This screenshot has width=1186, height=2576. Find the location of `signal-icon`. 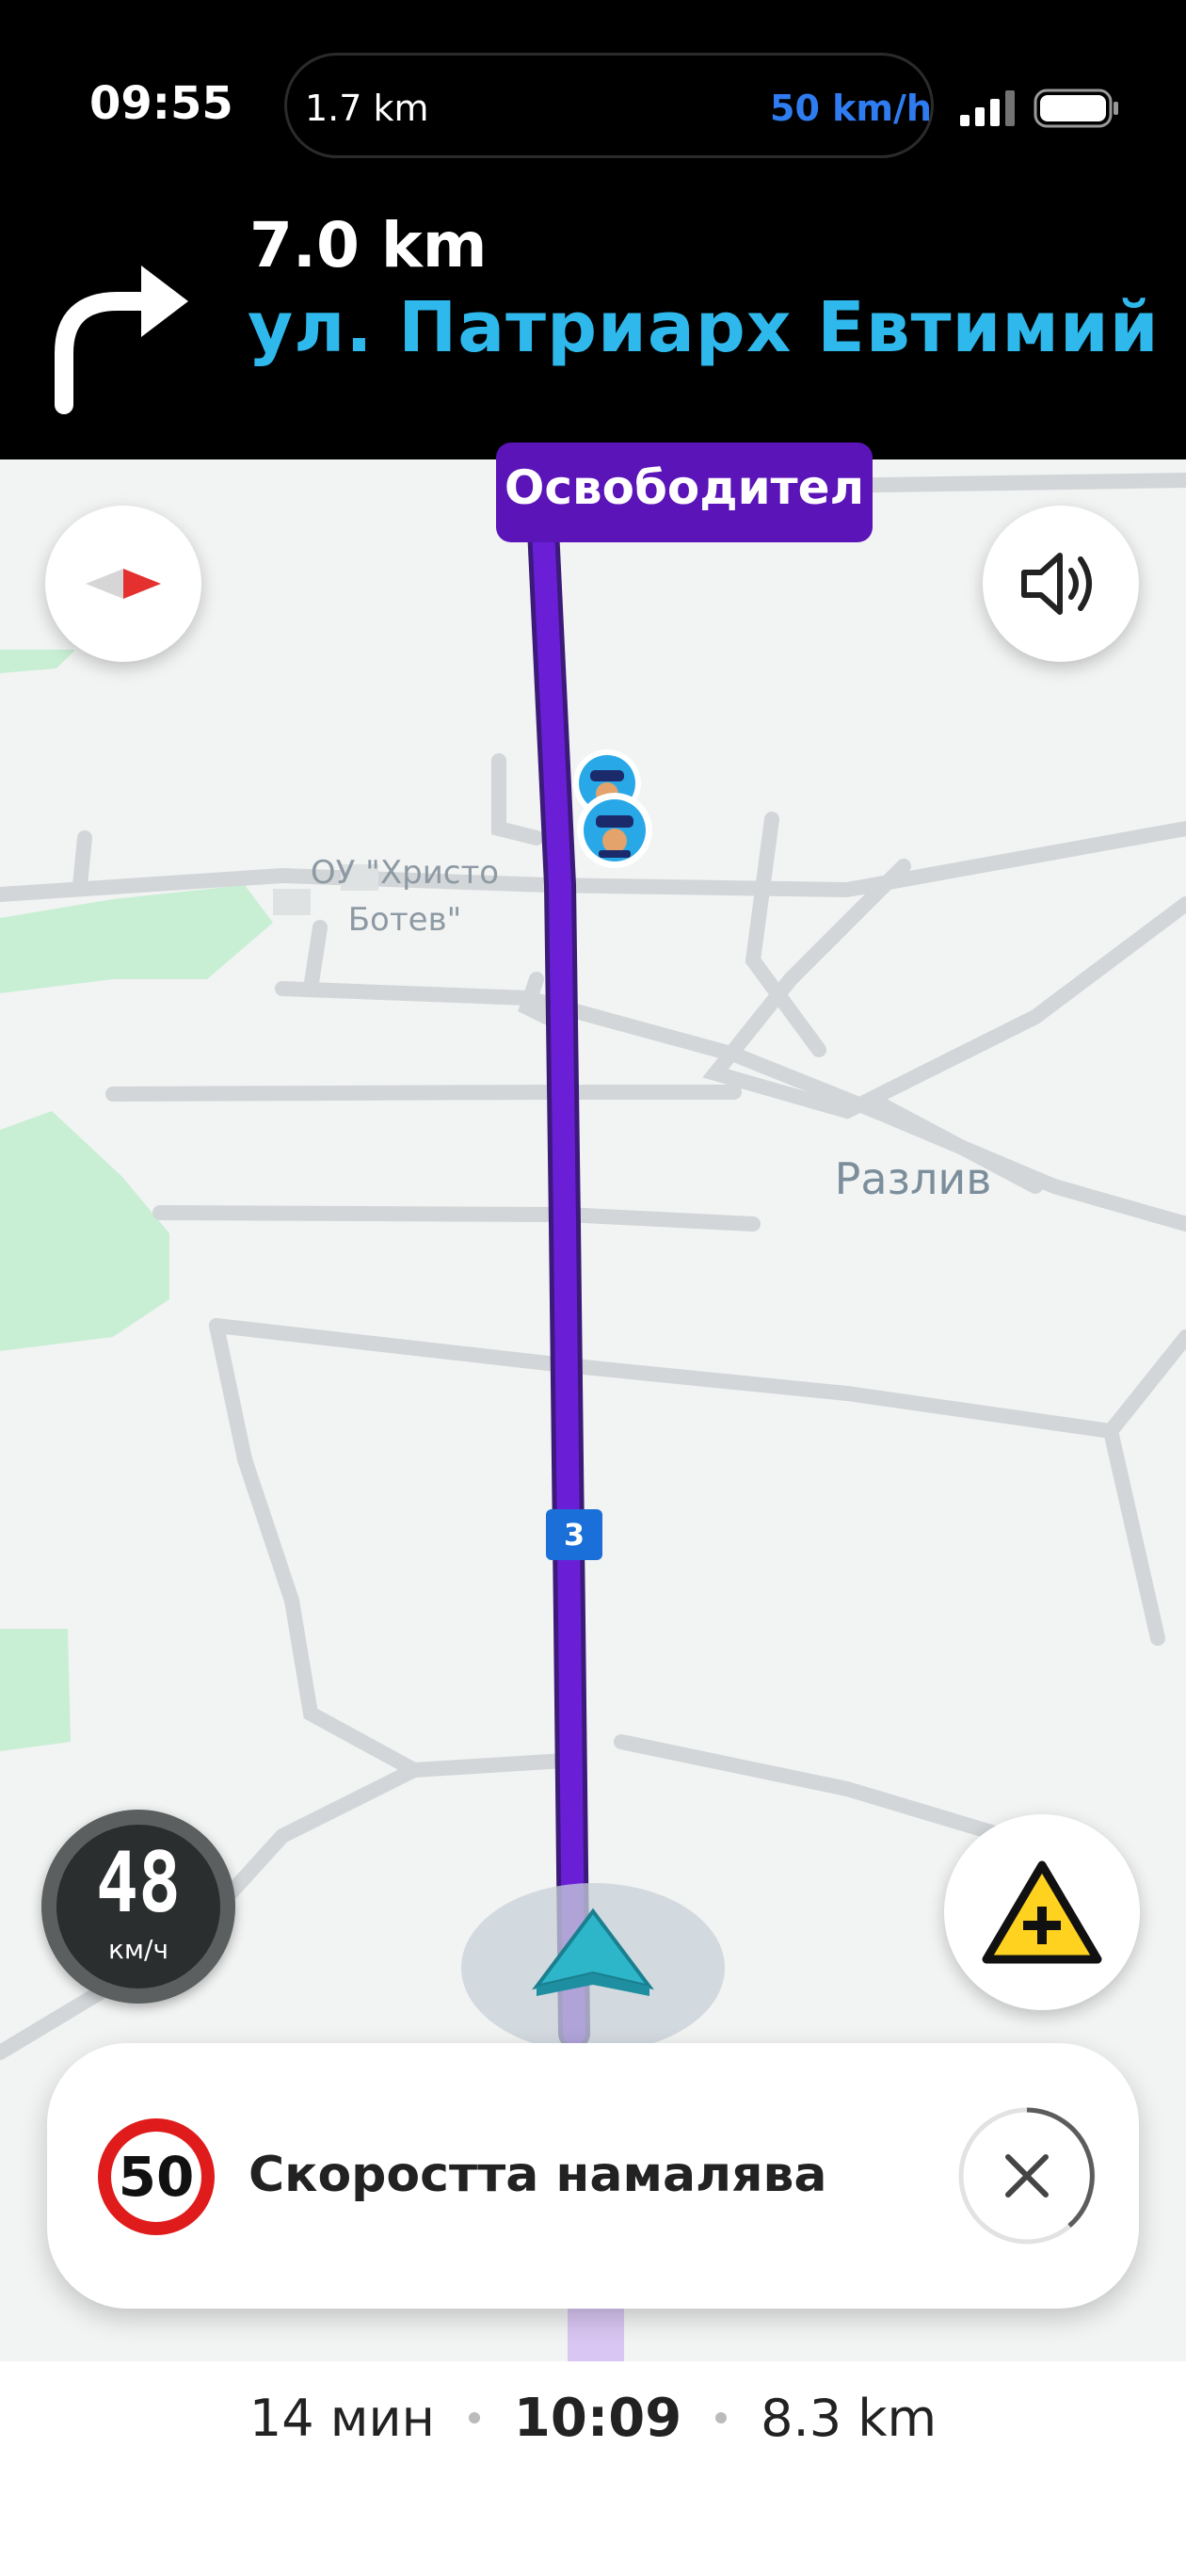

signal-icon is located at coordinates (988, 108).